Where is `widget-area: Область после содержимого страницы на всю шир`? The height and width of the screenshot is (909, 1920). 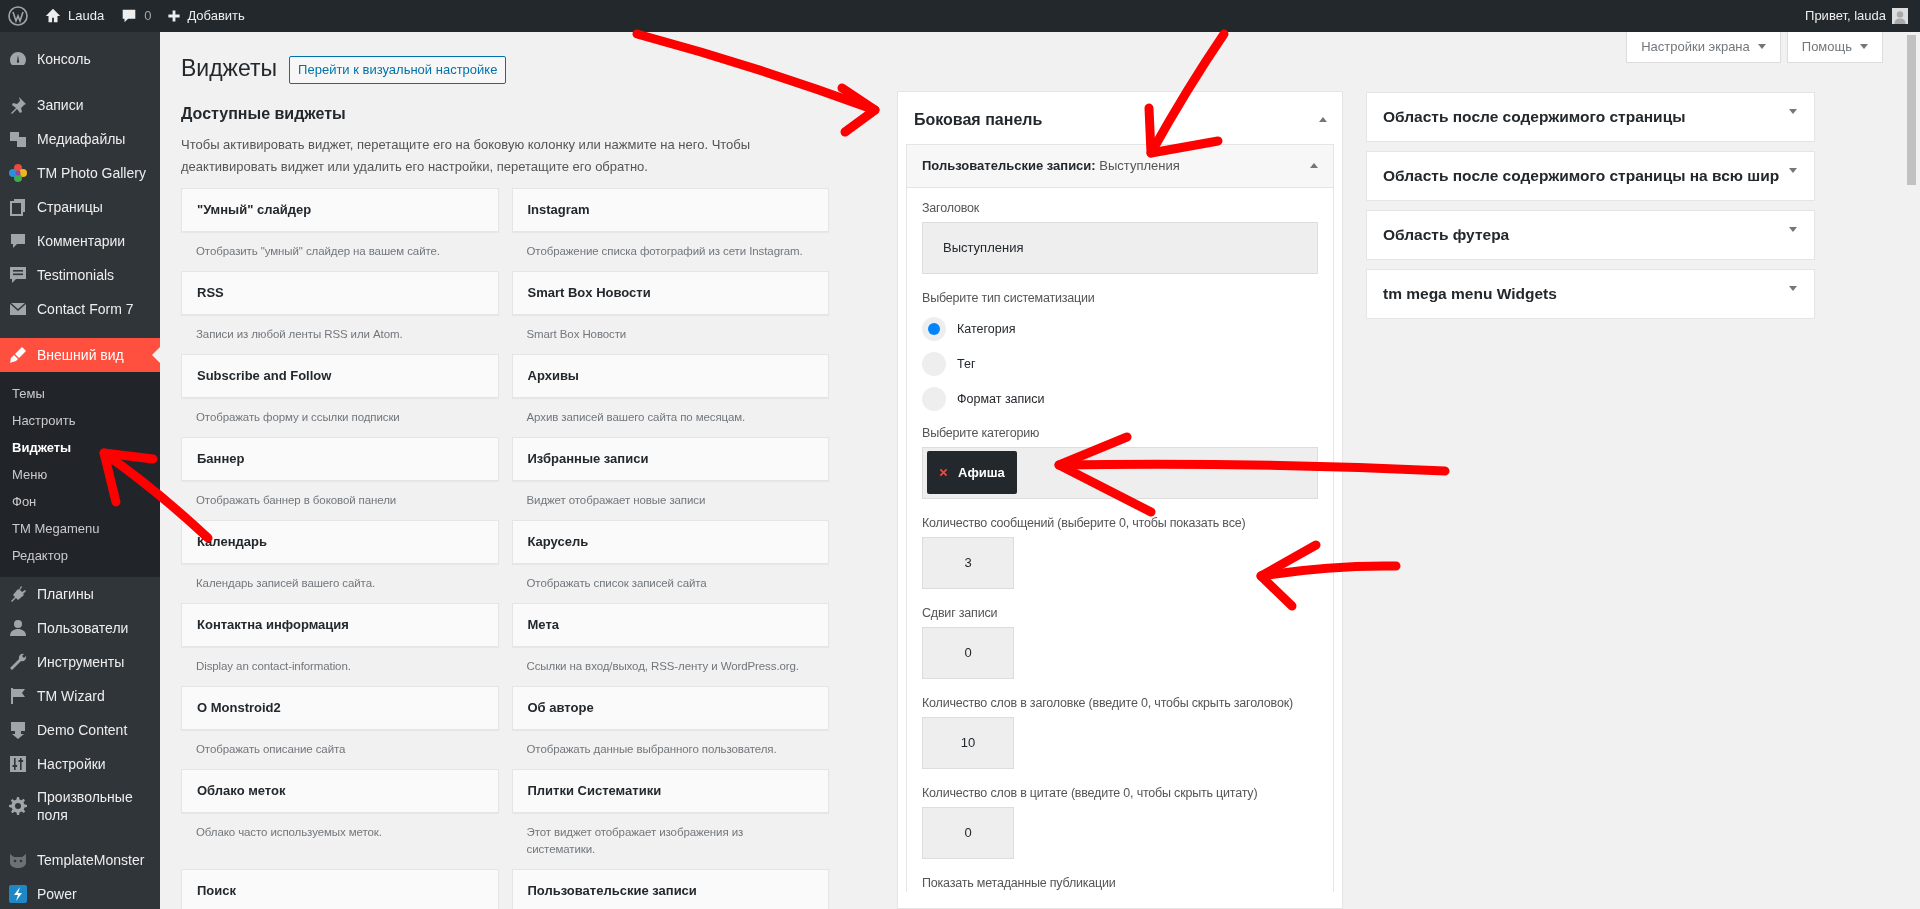 widget-area: Область после содержимого страницы на всю шир is located at coordinates (1590, 175).